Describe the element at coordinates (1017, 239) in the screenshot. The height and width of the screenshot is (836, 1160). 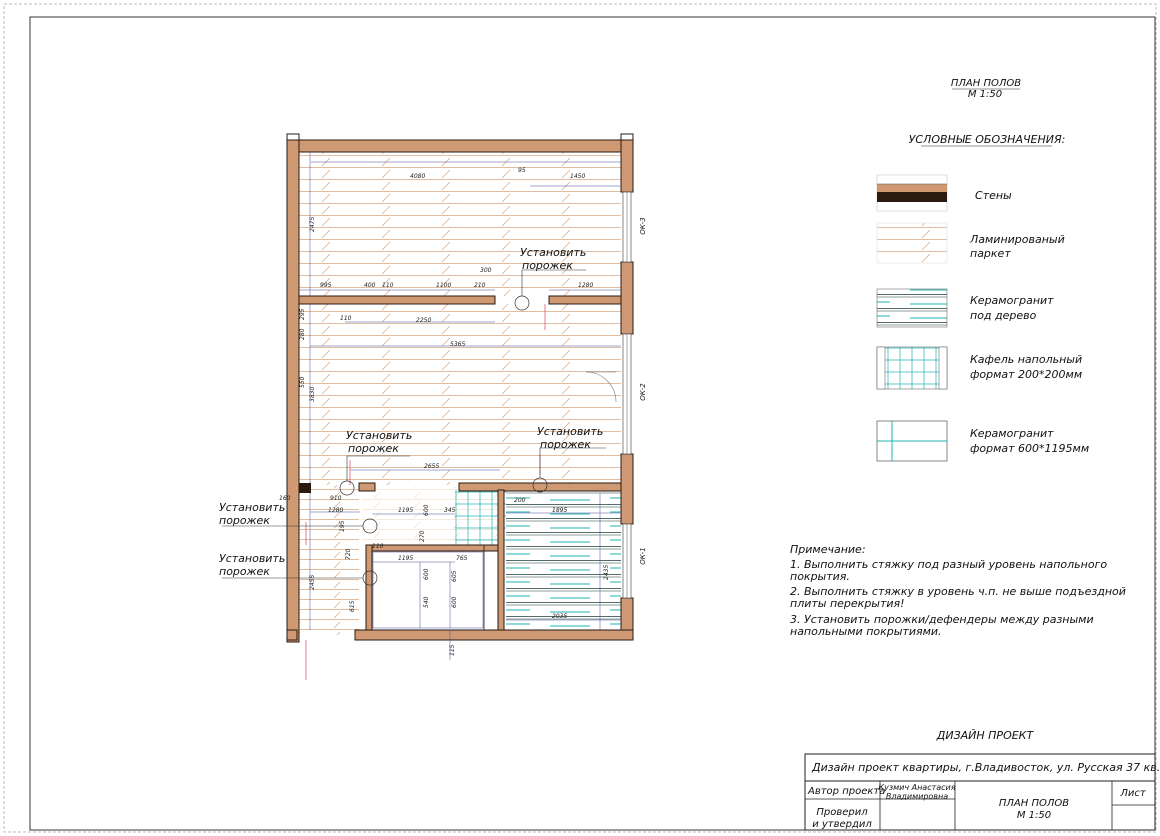
I see `legend-laminate-label-1: Ламинированый` at that location.